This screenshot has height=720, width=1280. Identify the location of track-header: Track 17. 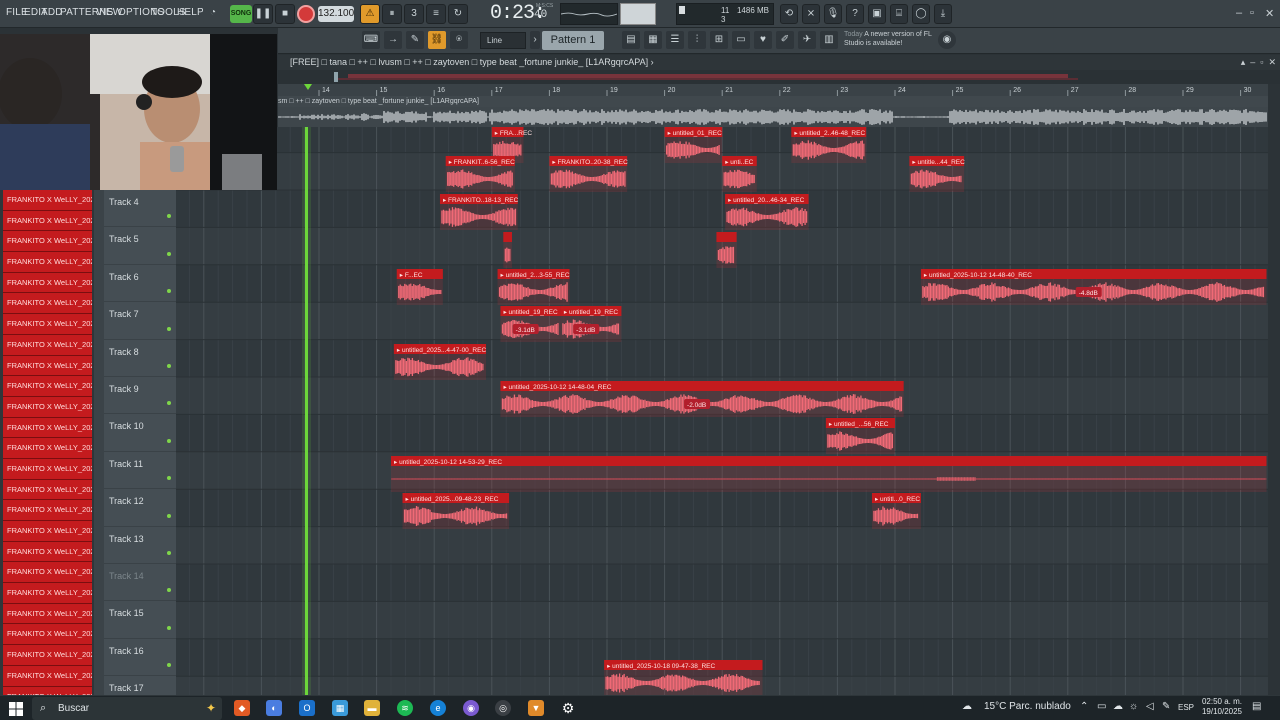
(140, 685).